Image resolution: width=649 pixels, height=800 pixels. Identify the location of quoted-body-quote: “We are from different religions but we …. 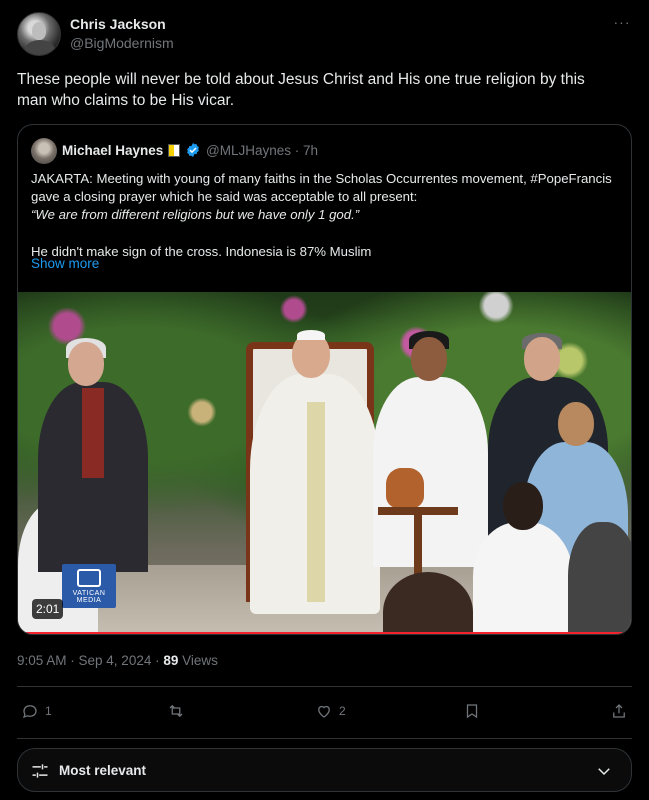
(195, 215).